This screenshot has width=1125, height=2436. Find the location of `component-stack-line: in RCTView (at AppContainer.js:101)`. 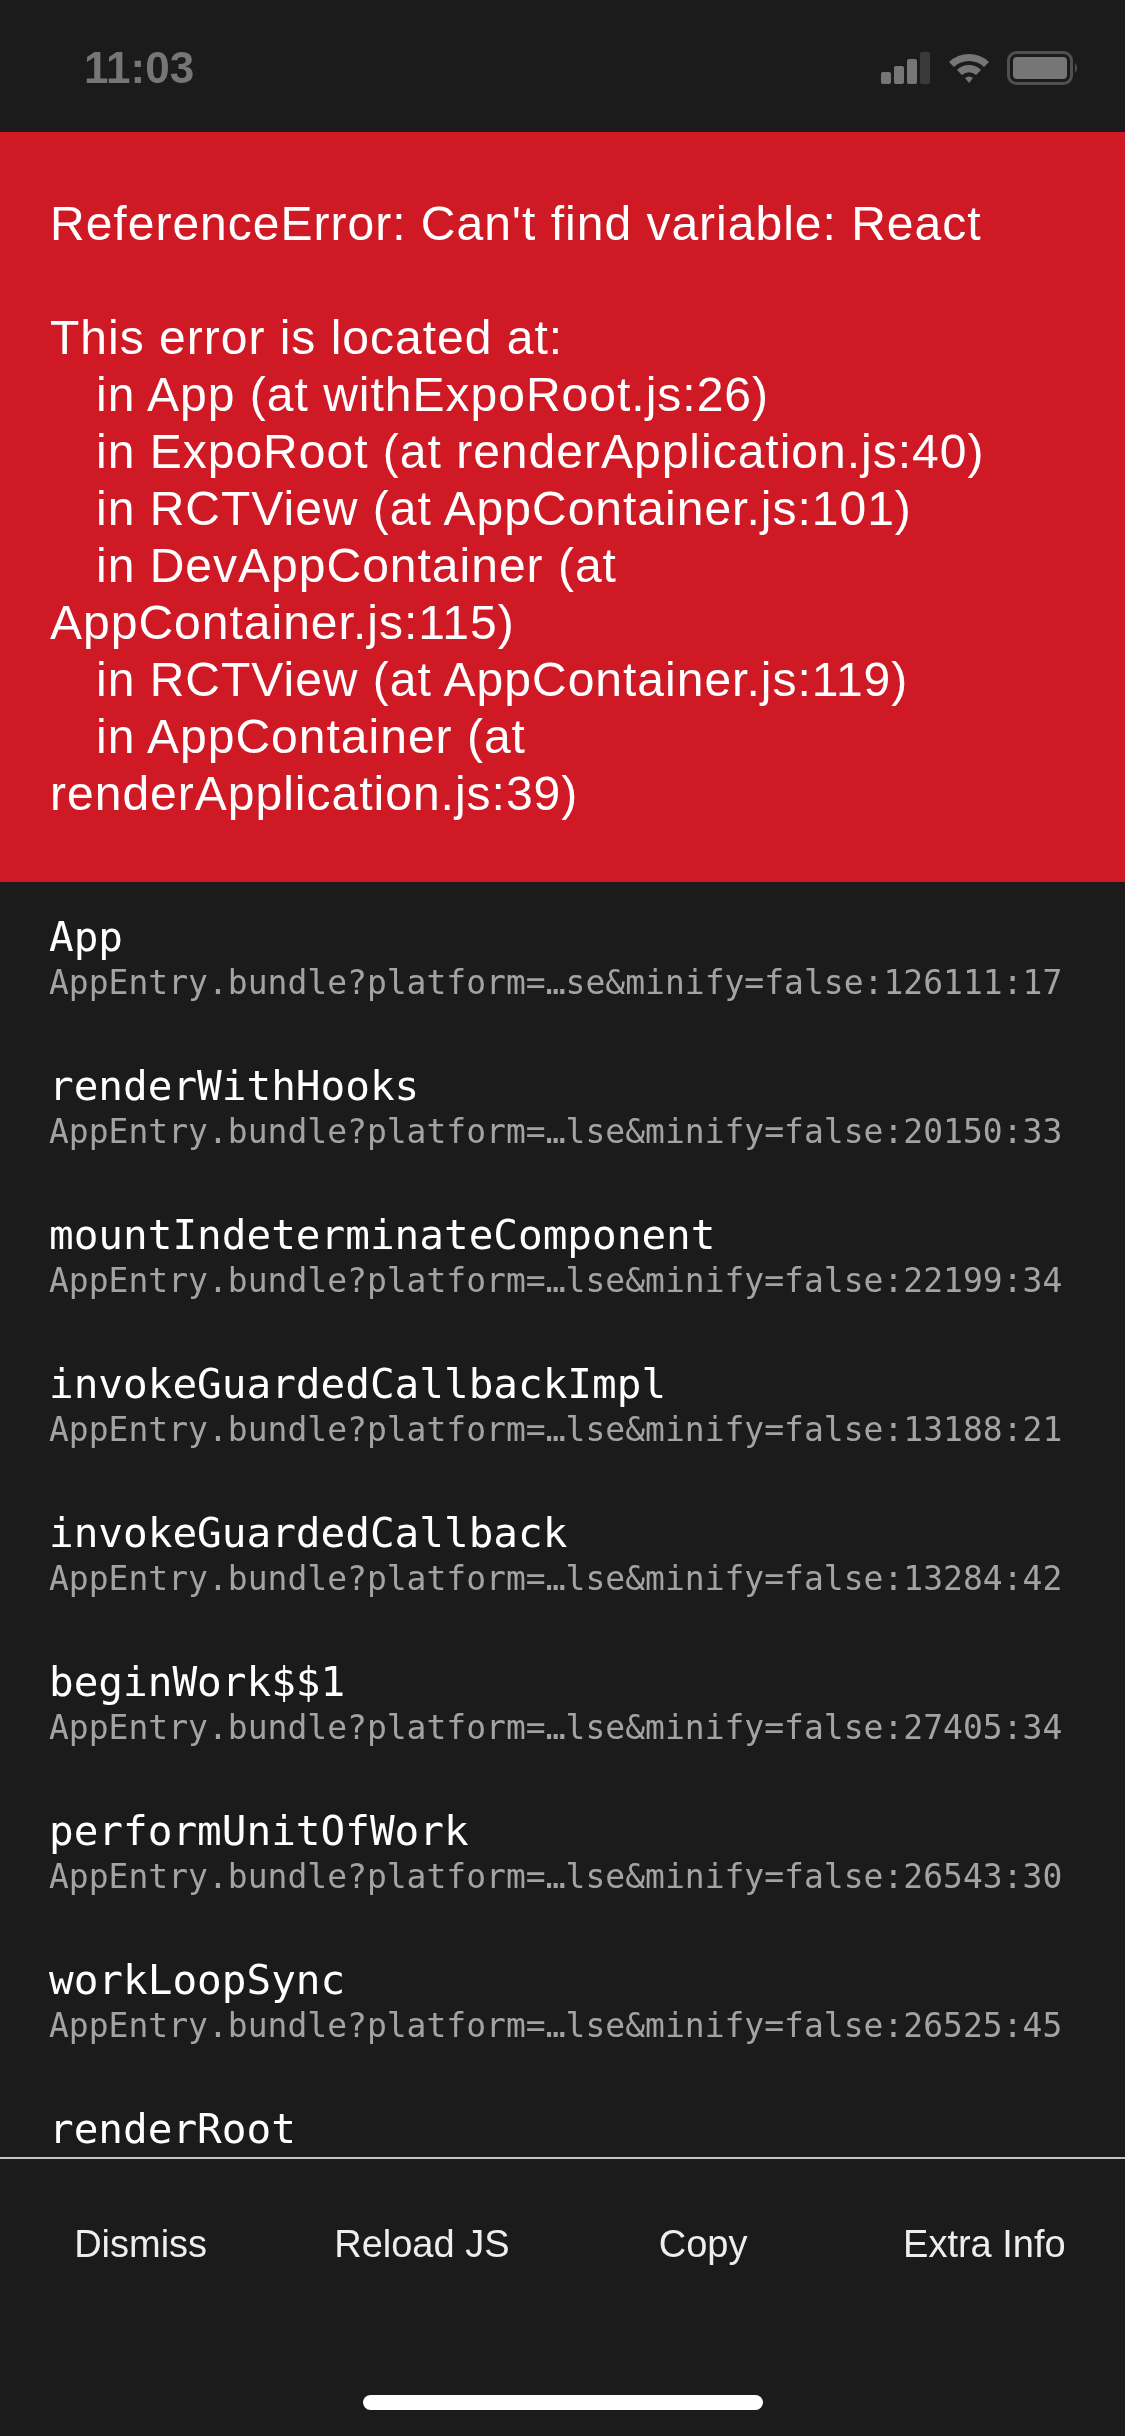

component-stack-line: in RCTView (at AppContainer.js:101) is located at coordinates (504, 509).